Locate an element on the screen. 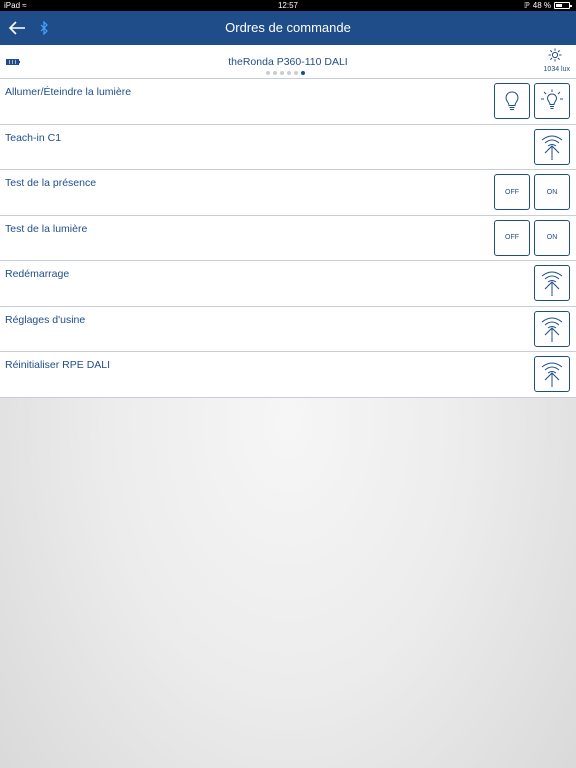 Image resolution: width=576 pixels, height=768 pixels. command-row-reset-rpe-dali: Réinitialiser RPE DALI is located at coordinates (288, 375).